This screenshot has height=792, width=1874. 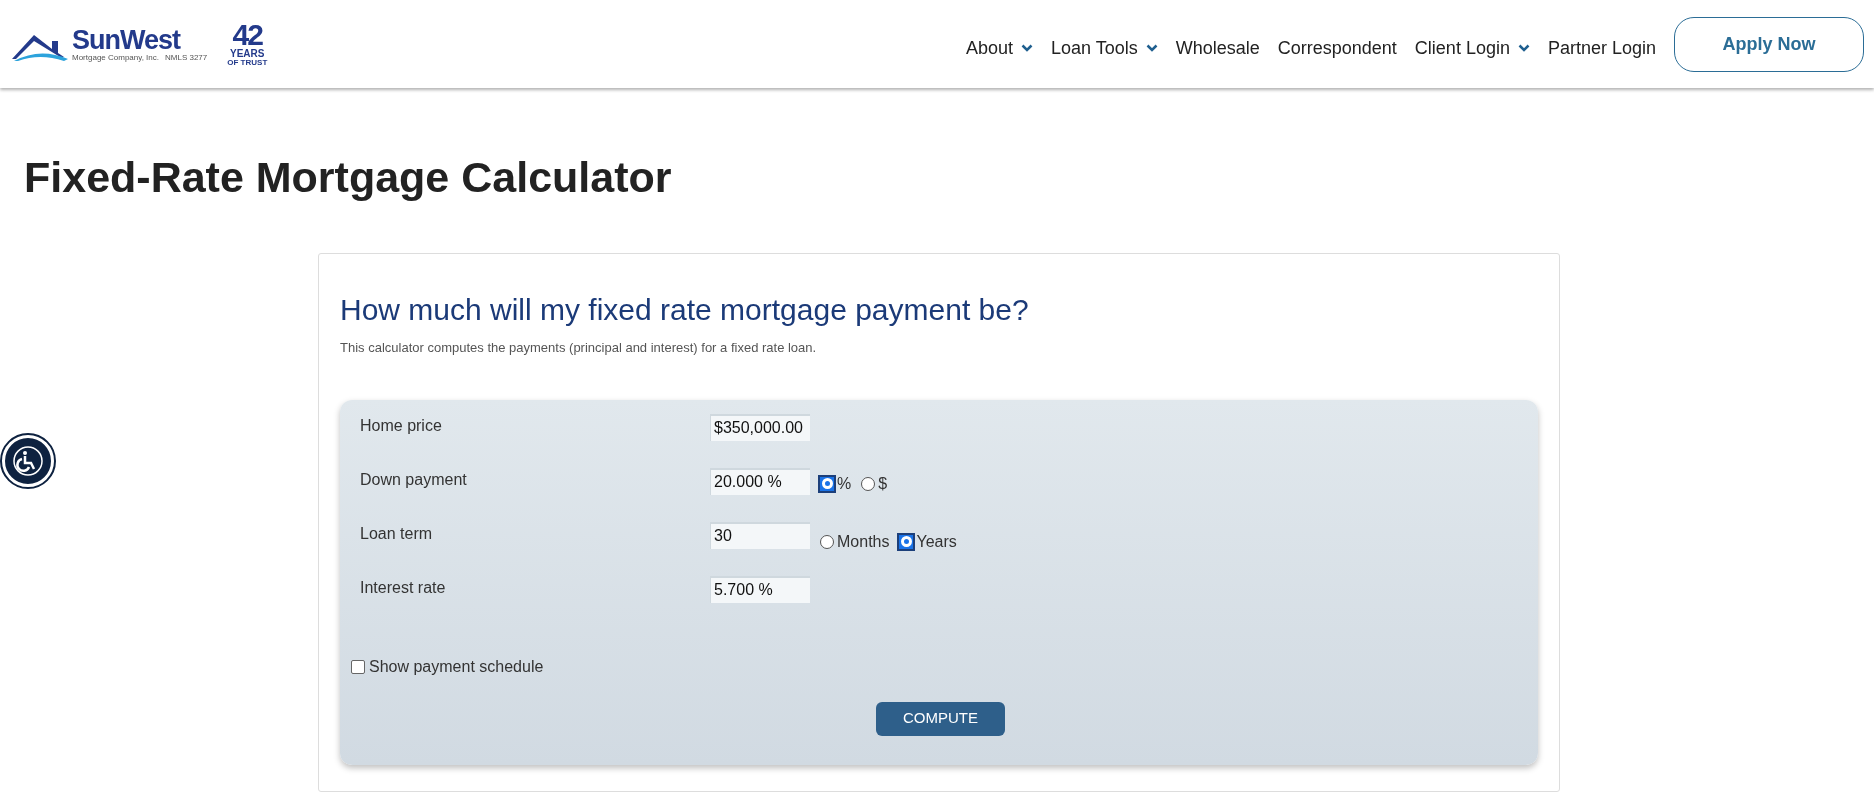 What do you see at coordinates (456, 666) in the screenshot?
I see `checkbox-label: Show payment schedule` at bounding box center [456, 666].